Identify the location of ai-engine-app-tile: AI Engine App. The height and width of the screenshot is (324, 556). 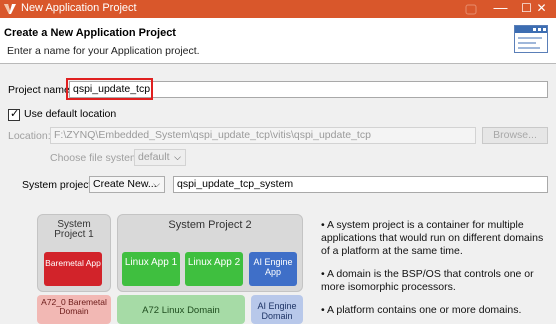
(273, 269).